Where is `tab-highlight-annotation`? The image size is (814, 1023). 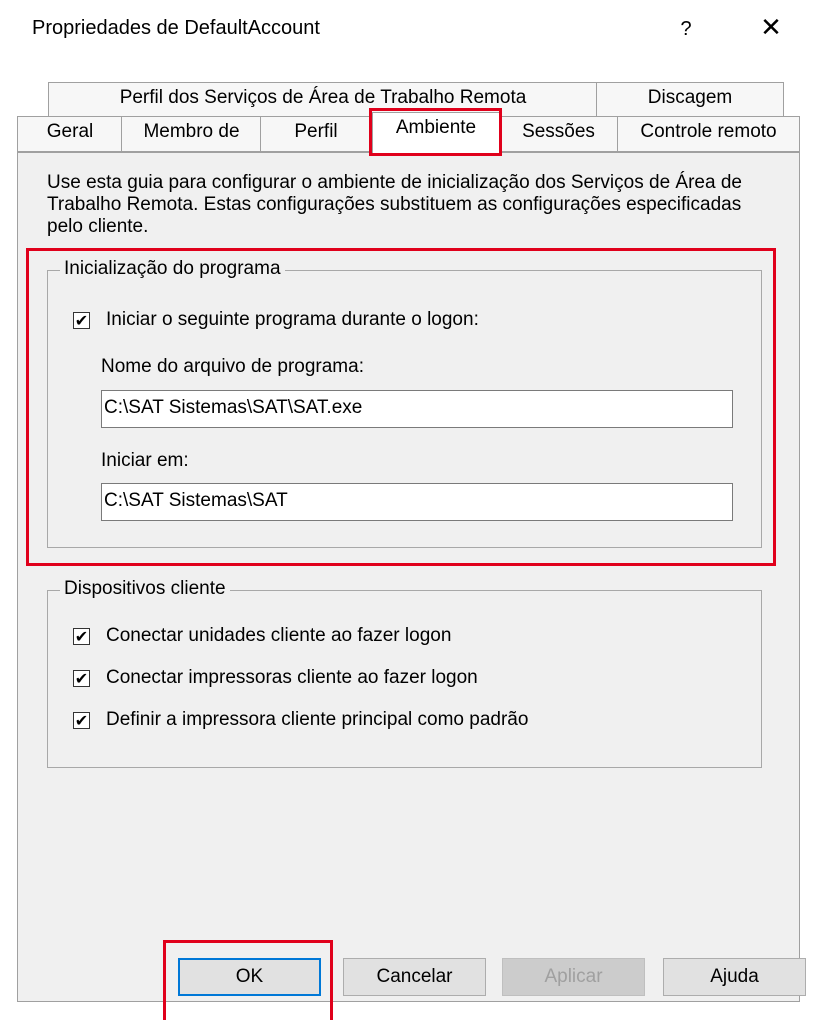 tab-highlight-annotation is located at coordinates (435, 132).